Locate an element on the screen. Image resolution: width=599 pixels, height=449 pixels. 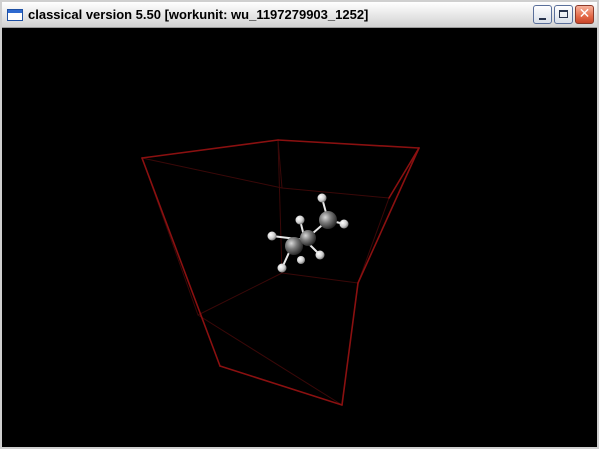
close-button: ✕ is located at coordinates (584, 14).